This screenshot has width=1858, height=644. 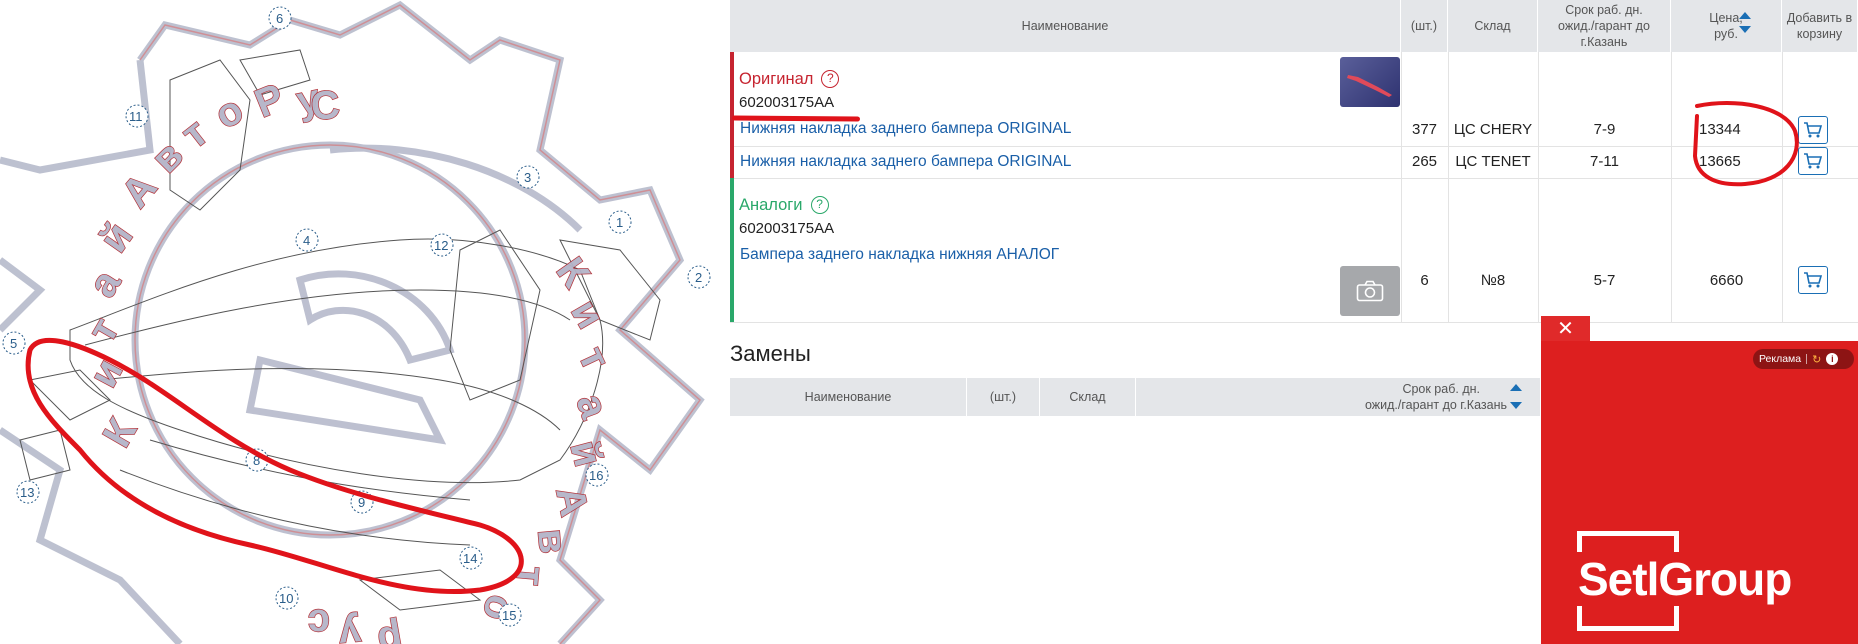 What do you see at coordinates (1441, 389) in the screenshot?
I see `repl-header-term-line1: Срок раб. дн.` at bounding box center [1441, 389].